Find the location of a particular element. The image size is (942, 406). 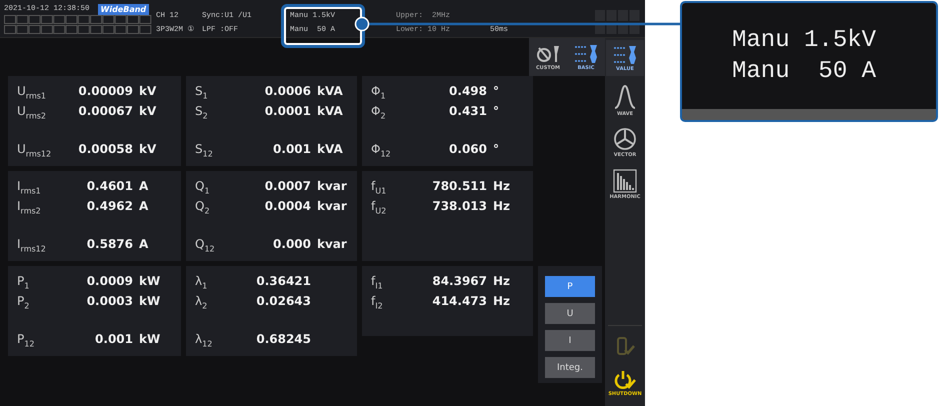

measure-button: U is located at coordinates (570, 313).